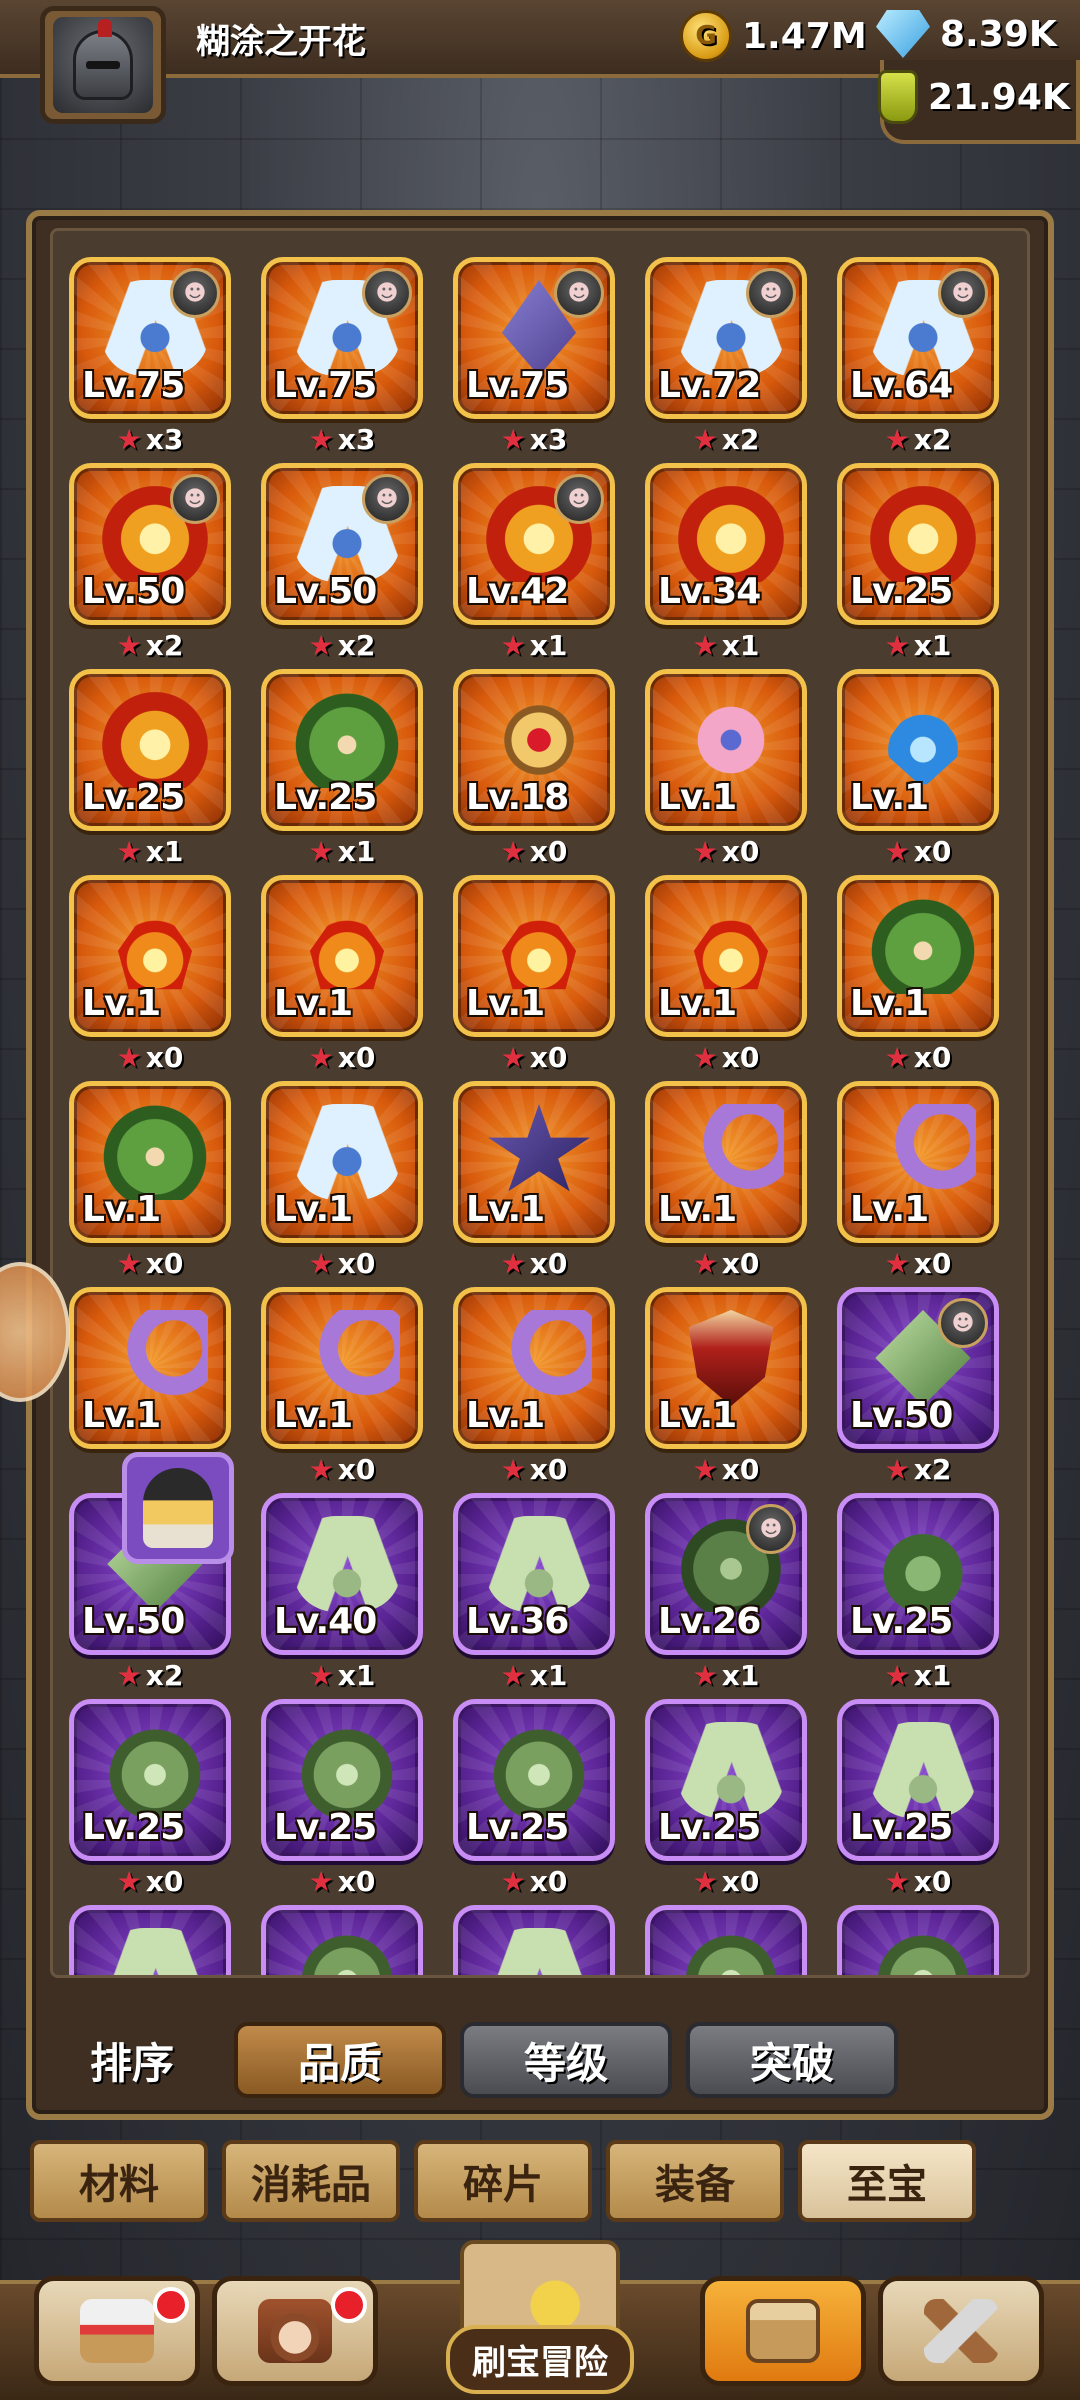 Image resolution: width=1080 pixels, height=2400 pixels. What do you see at coordinates (918, 356) in the screenshot?
I see `treasure-item: ☻ Lv.64 ★ x2` at bounding box center [918, 356].